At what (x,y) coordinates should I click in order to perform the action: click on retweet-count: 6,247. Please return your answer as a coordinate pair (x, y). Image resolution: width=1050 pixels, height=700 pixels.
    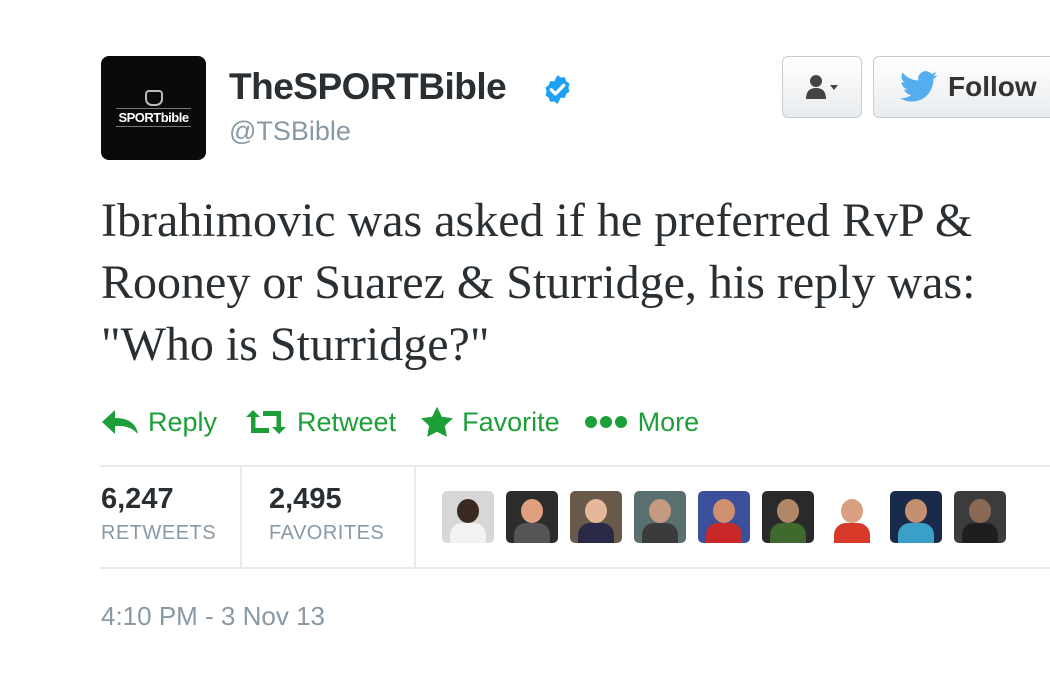
    Looking at the image, I should click on (137, 499).